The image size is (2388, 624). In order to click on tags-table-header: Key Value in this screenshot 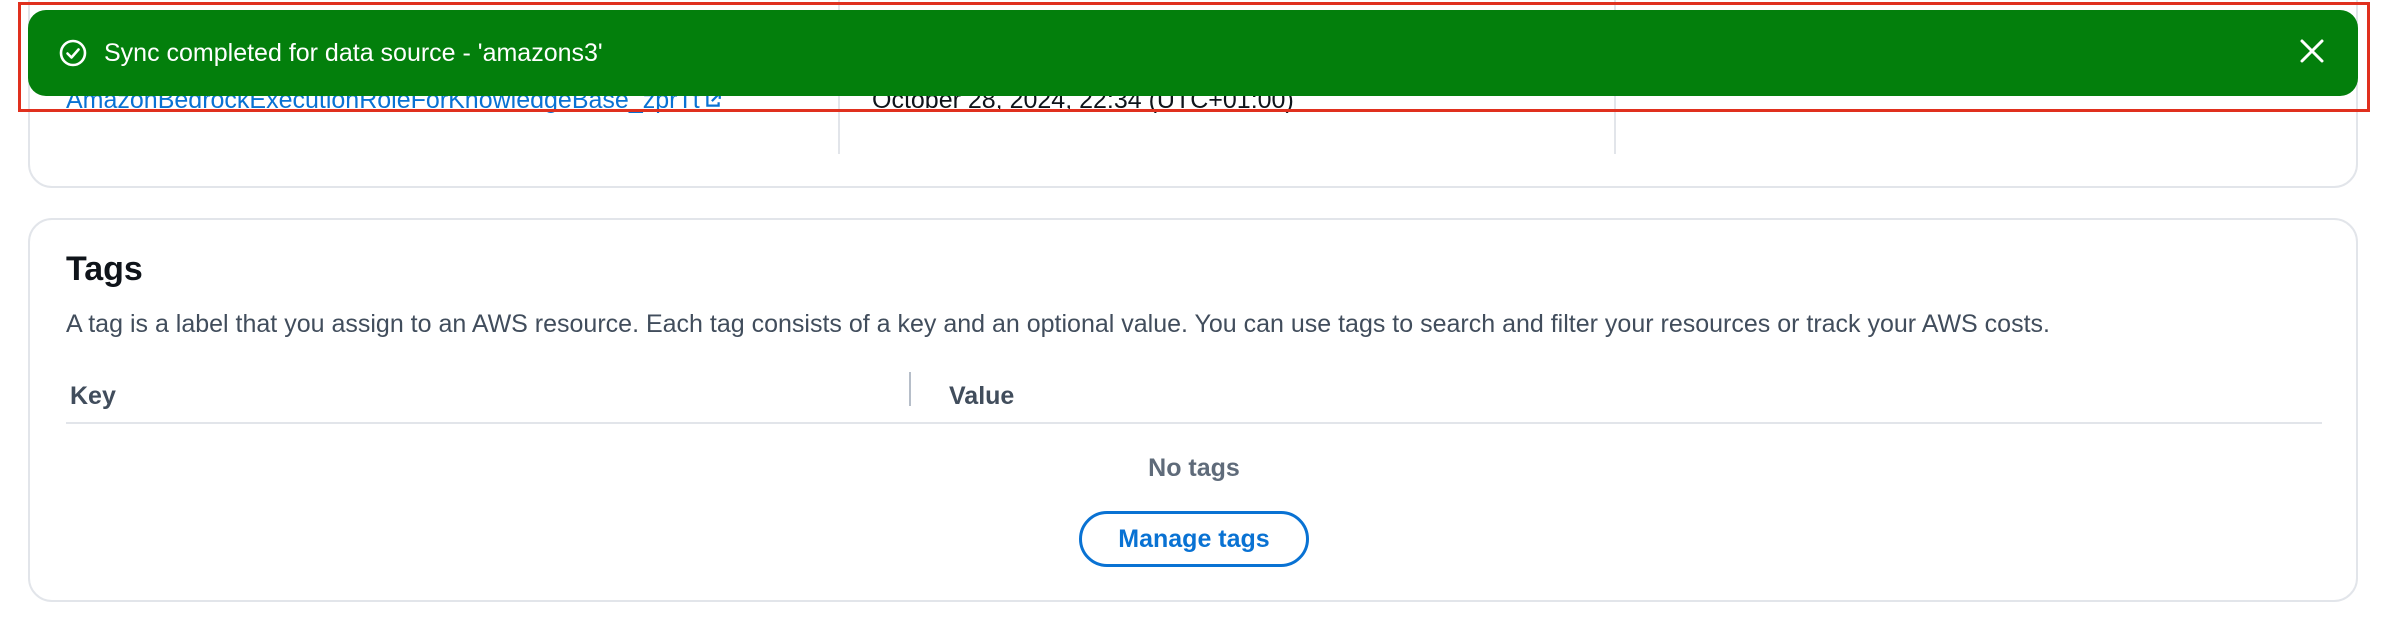, I will do `click(1194, 397)`.